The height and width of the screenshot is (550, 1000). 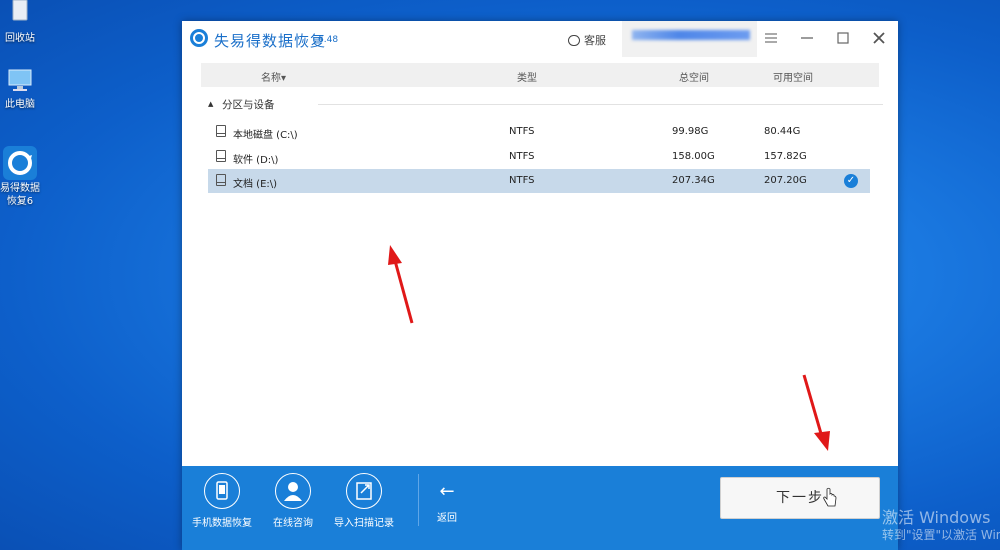 What do you see at coordinates (222, 523) in the screenshot?
I see `phone-recovery-label: 手机数据恢复` at bounding box center [222, 523].